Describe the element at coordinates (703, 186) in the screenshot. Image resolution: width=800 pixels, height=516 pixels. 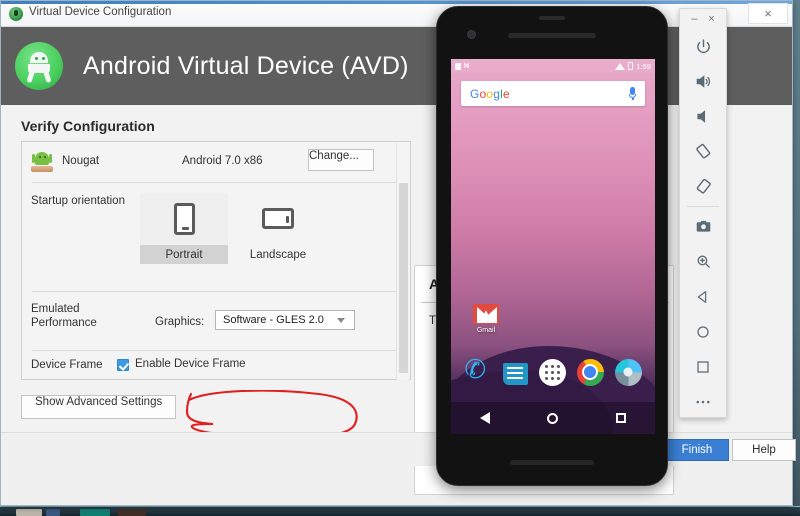
I see `rotate-right-icon` at that location.